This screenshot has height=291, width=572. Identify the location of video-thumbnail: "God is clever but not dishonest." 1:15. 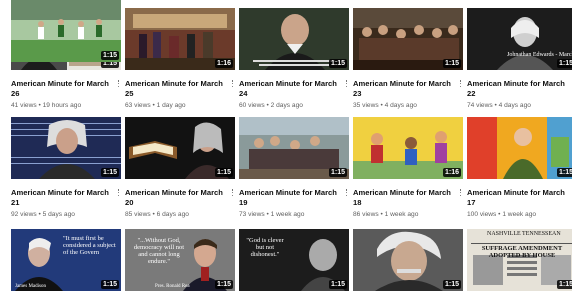
(294, 260).